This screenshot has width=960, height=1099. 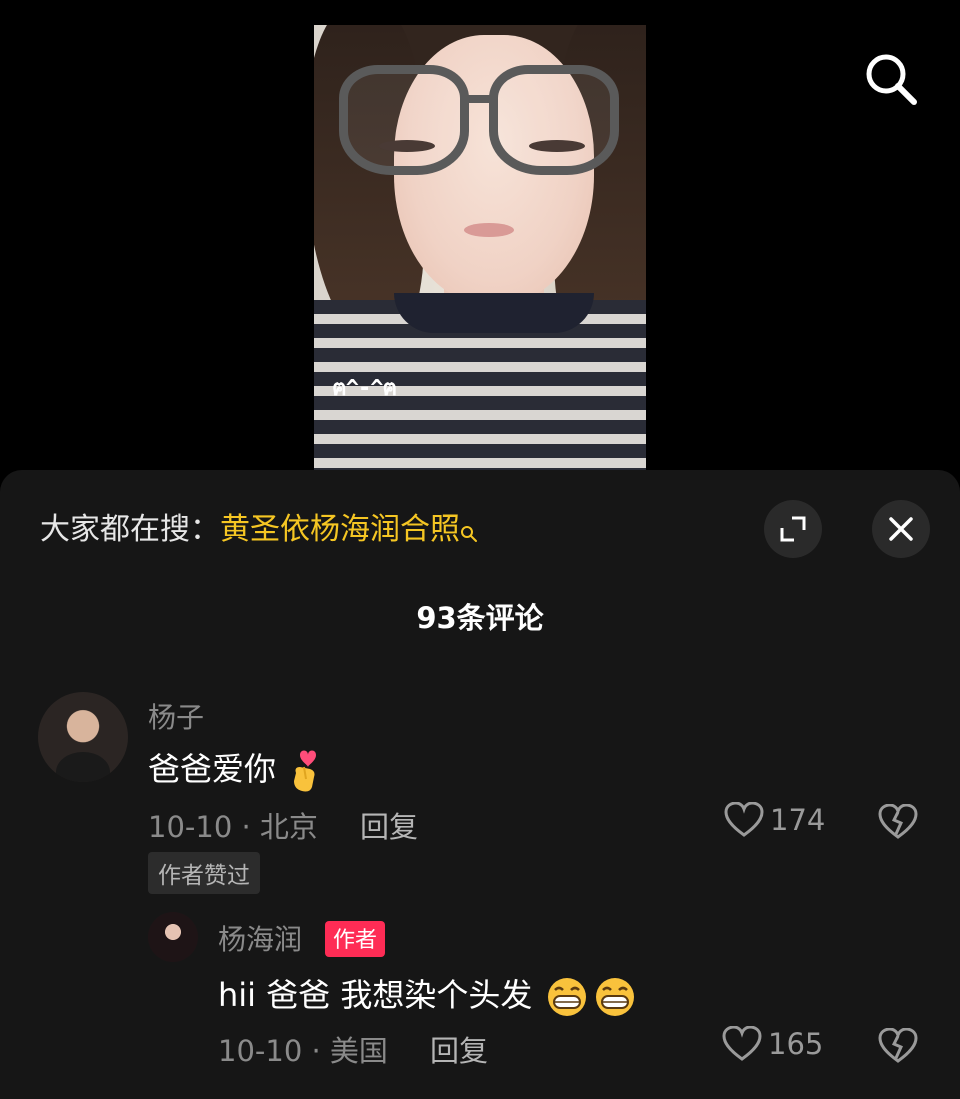 What do you see at coordinates (798, 820) in the screenshot?
I see `like-count: 174` at bounding box center [798, 820].